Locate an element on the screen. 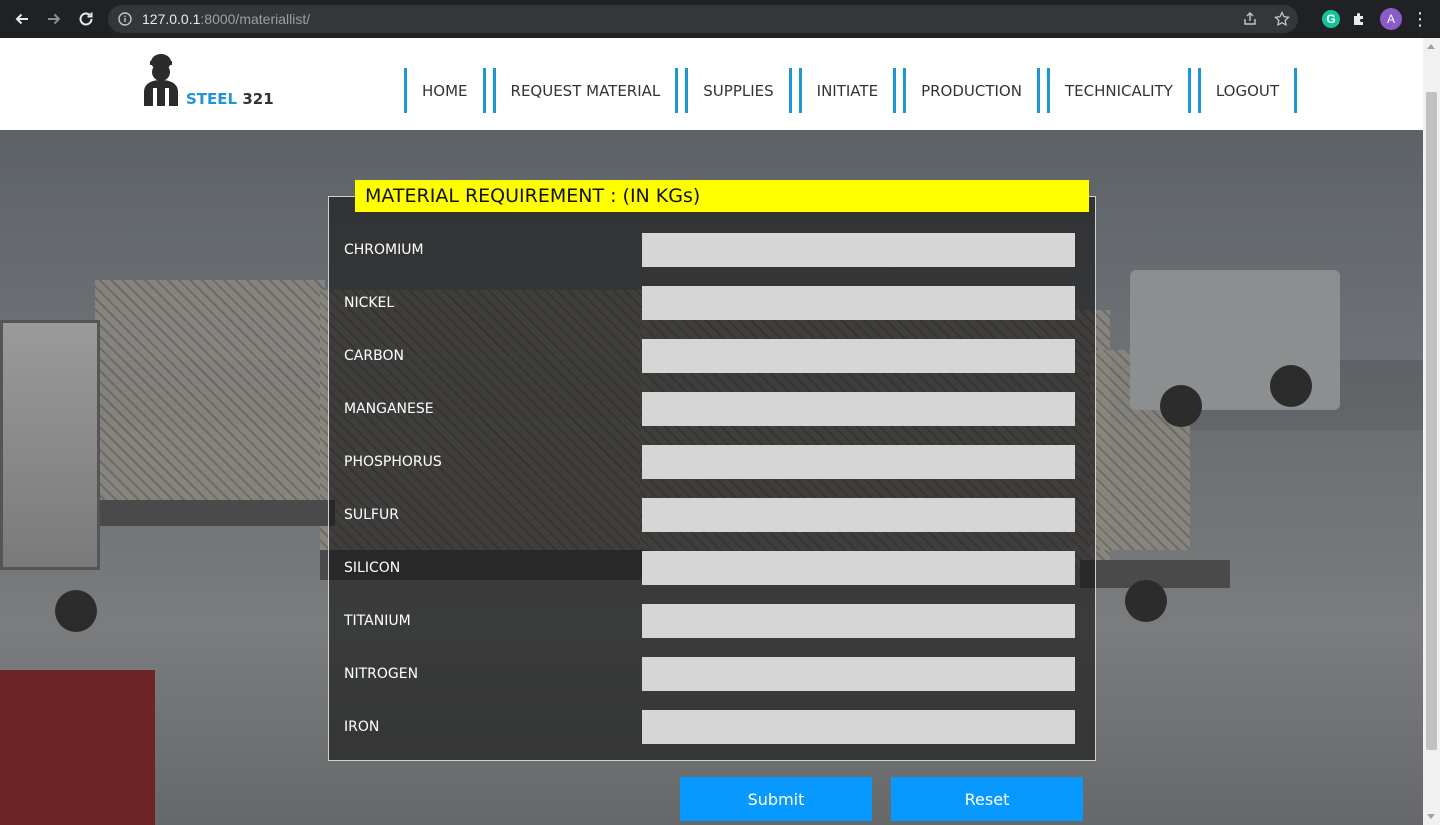 The height and width of the screenshot is (825, 1440). field-label: MANGANESE is located at coordinates (389, 409).